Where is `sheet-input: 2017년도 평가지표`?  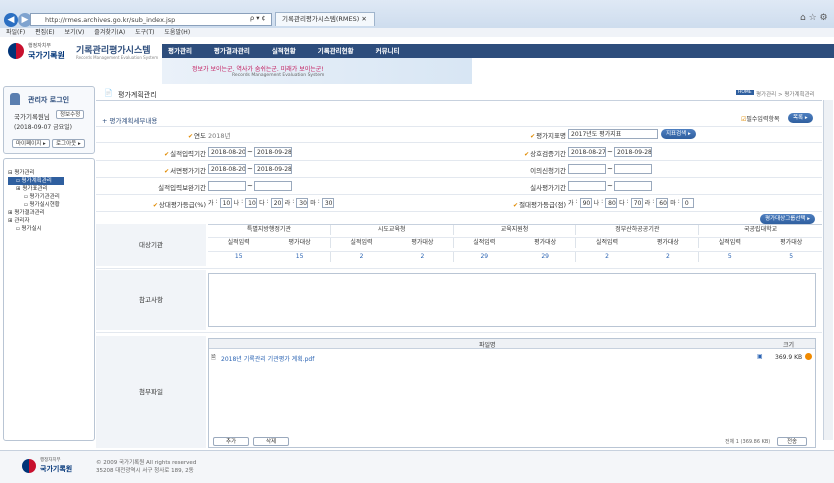 sheet-input: 2017년도 평가지표 is located at coordinates (613, 134).